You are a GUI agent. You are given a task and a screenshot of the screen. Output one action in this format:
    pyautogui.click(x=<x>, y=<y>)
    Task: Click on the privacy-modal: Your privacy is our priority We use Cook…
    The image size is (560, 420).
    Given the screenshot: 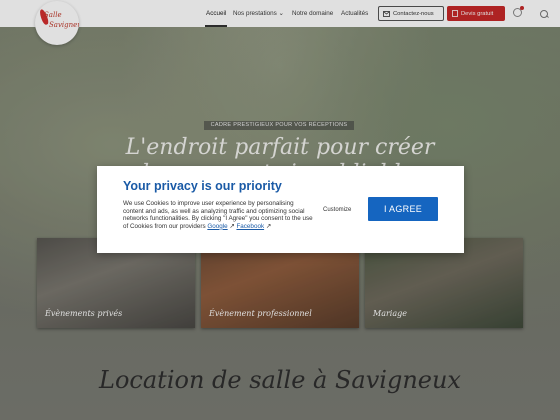 What is the action you would take?
    pyautogui.click(x=280, y=209)
    